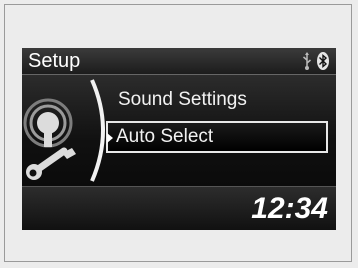  I want to click on bluetooth-icon, so click(323, 61).